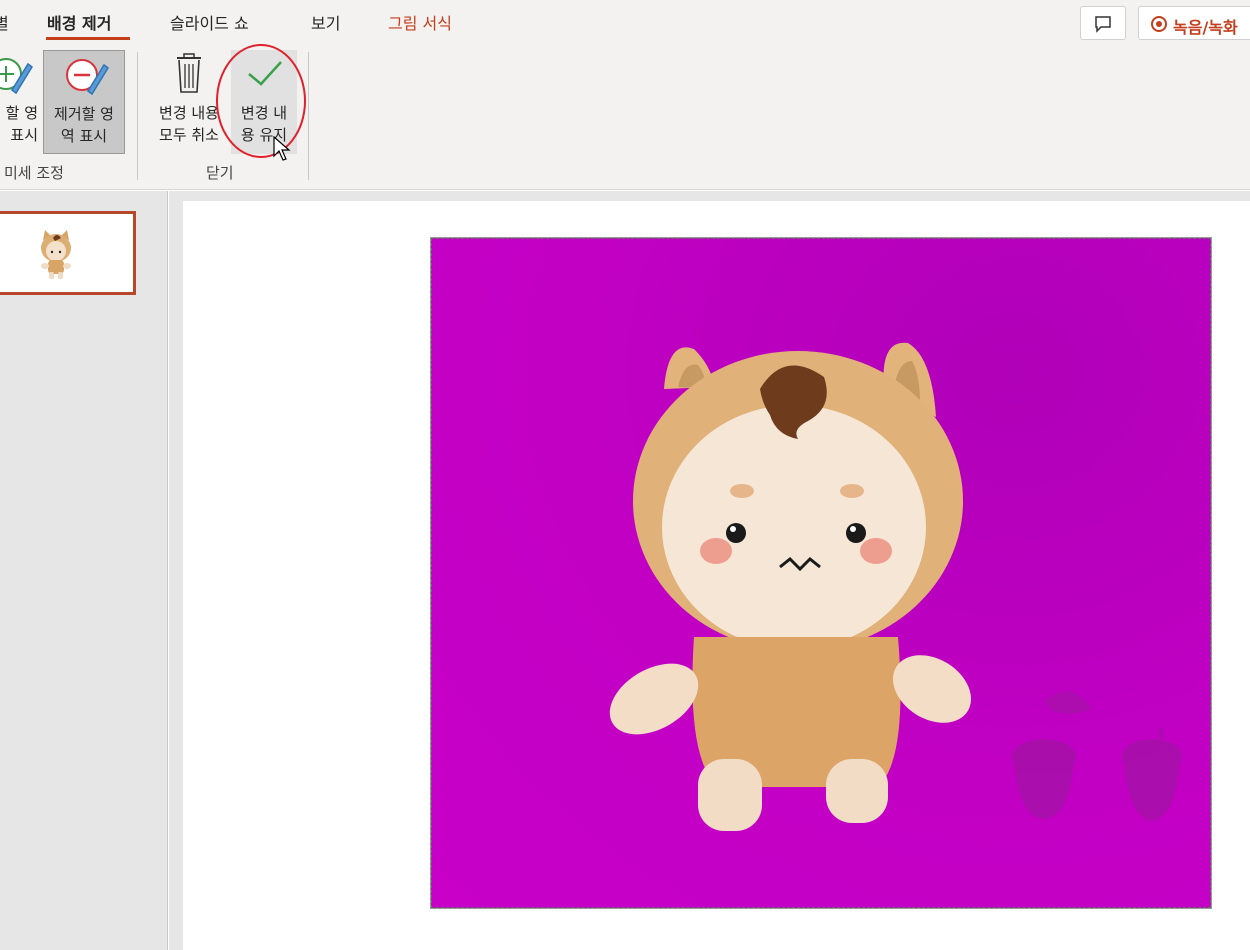 Image resolution: width=1250 pixels, height=950 pixels. Describe the element at coordinates (84, 570) in the screenshot. I see `slide-thumbnail-pane` at that location.